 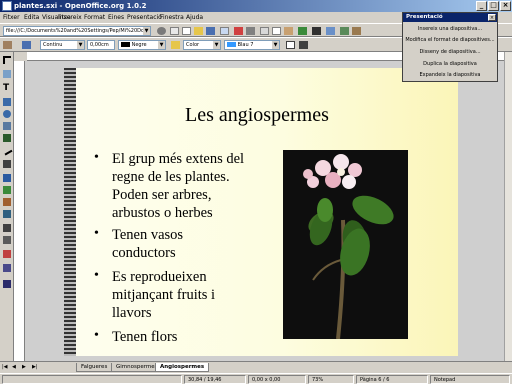 What do you see at coordinates (202, 45) in the screenshot?
I see `fill-type-select: Color ▼` at bounding box center [202, 45].